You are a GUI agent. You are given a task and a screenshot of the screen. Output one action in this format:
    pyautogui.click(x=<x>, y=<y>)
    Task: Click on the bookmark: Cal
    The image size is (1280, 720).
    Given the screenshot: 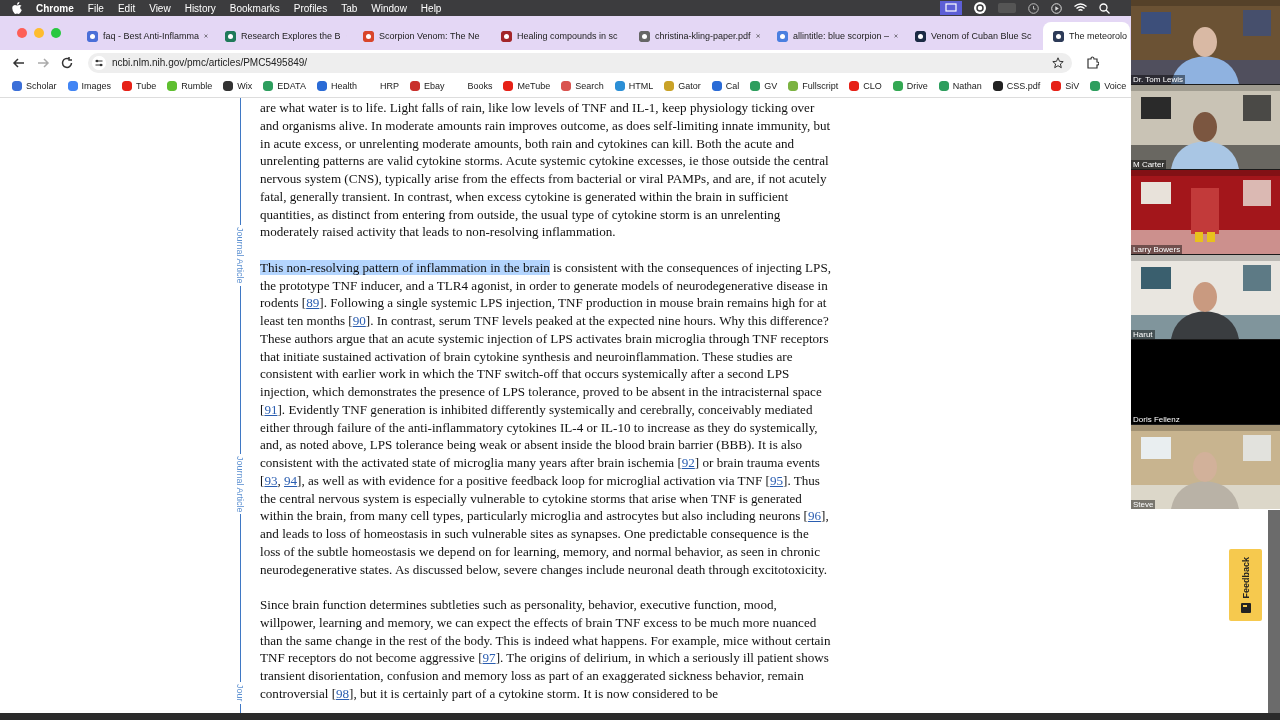 What is the action you would take?
    pyautogui.click(x=732, y=86)
    